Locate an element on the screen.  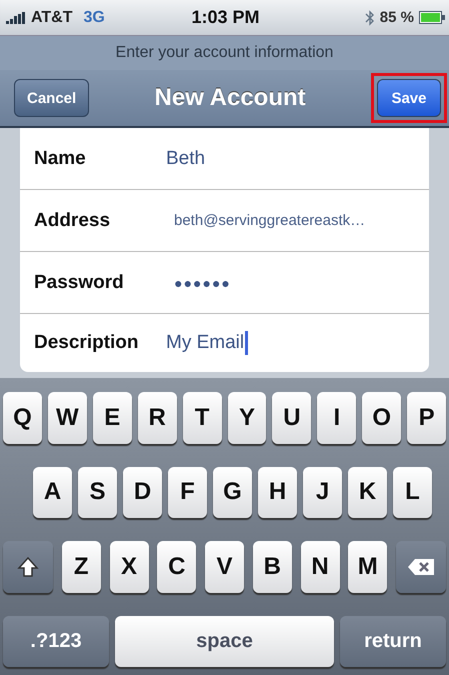
key: H is located at coordinates (277, 492).